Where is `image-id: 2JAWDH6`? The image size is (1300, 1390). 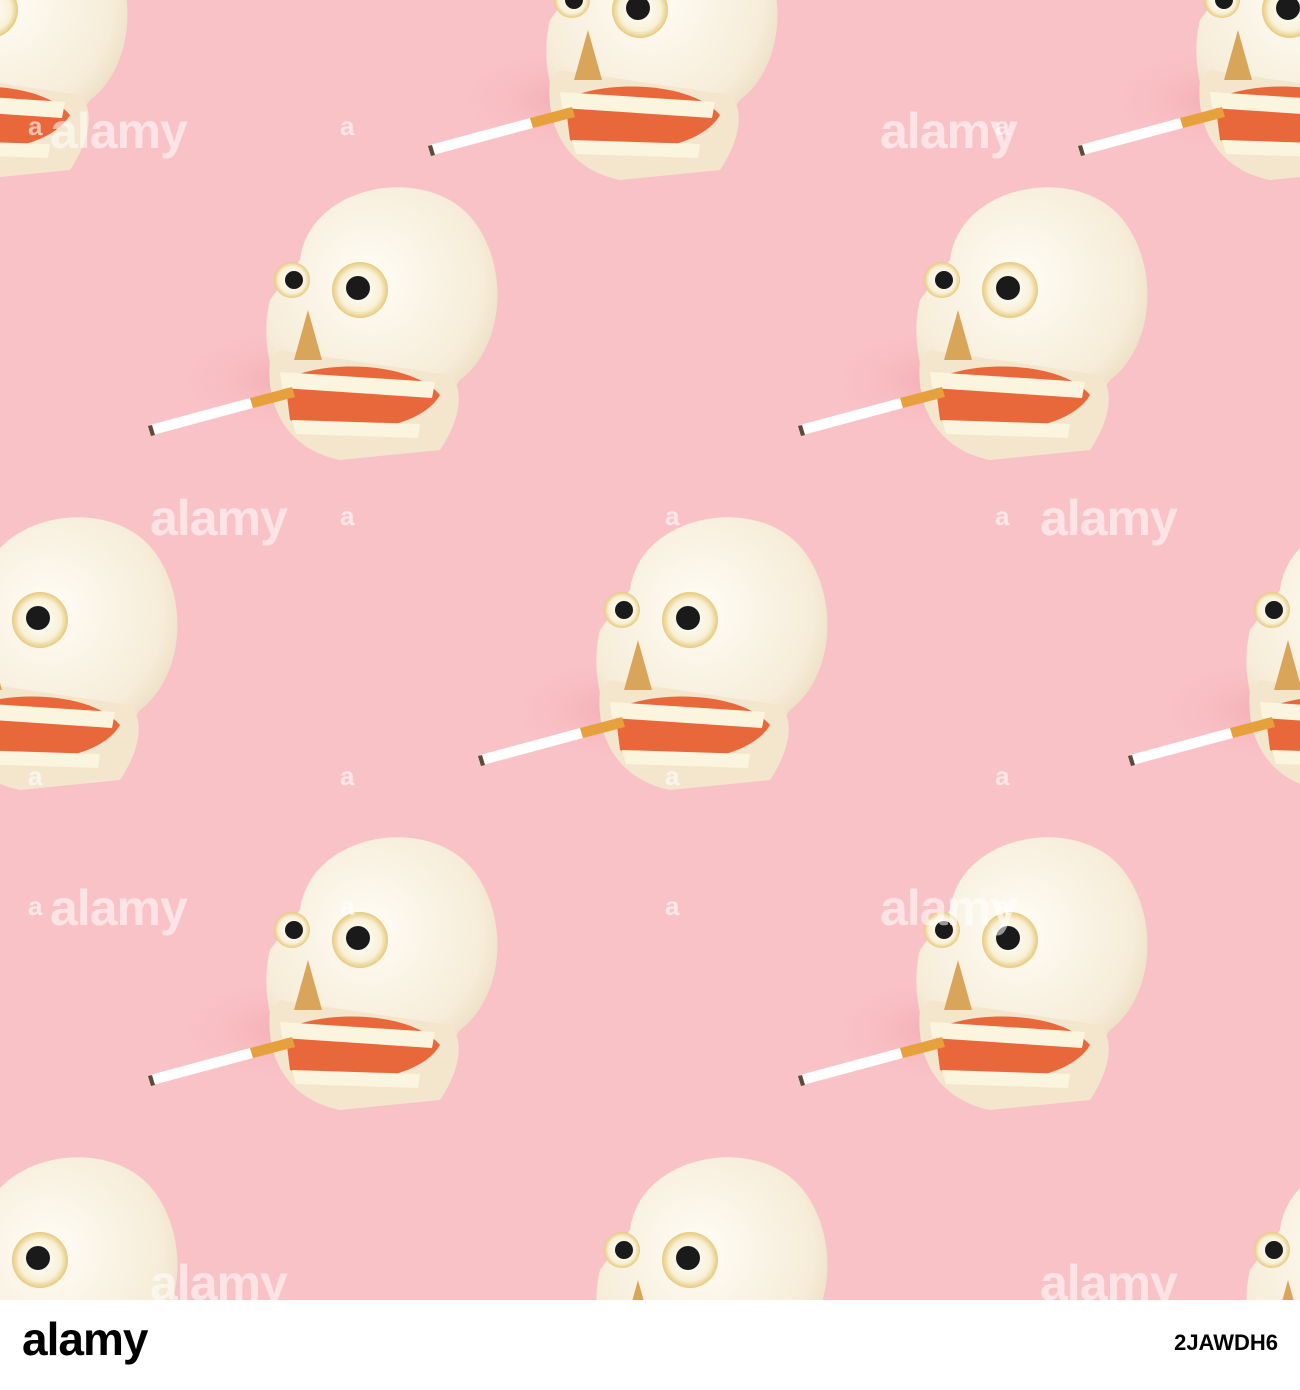 image-id: 2JAWDH6 is located at coordinates (1226, 1342).